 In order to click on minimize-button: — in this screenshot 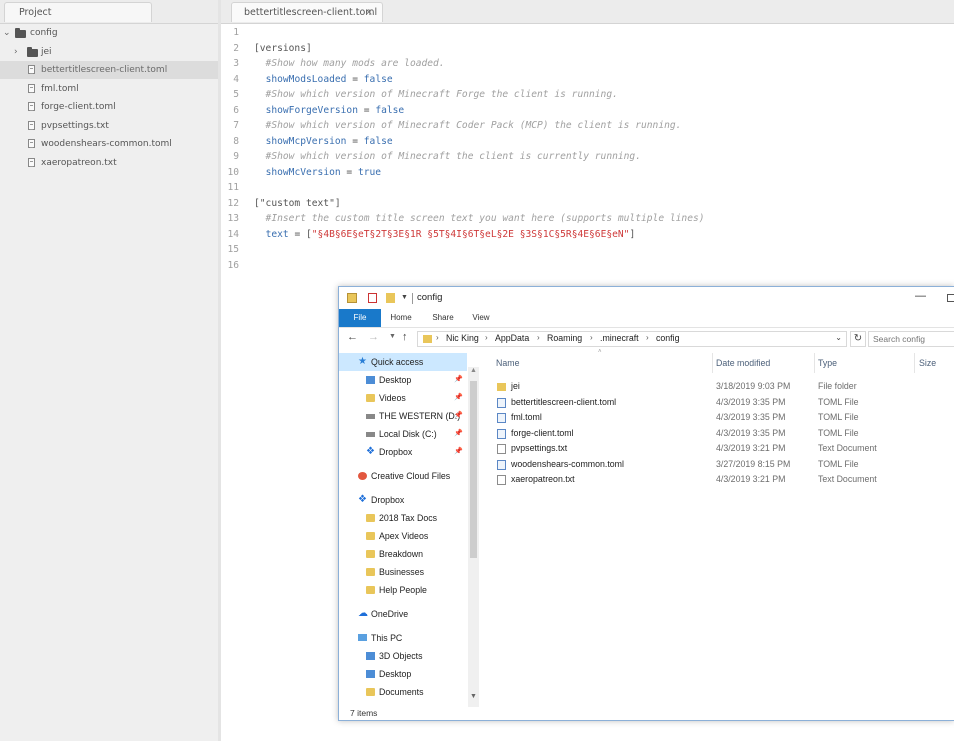, I will do `click(920, 296)`.